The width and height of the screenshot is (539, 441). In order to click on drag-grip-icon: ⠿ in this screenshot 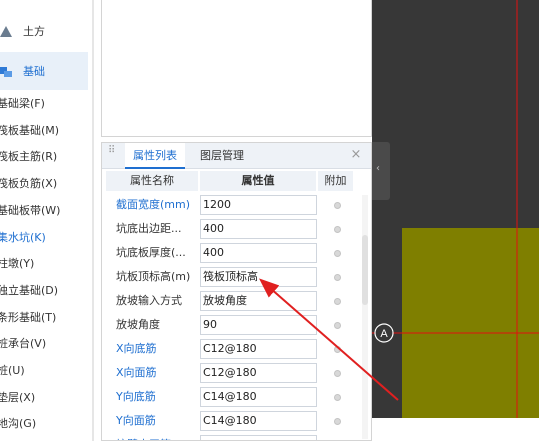, I will do `click(112, 154)`.